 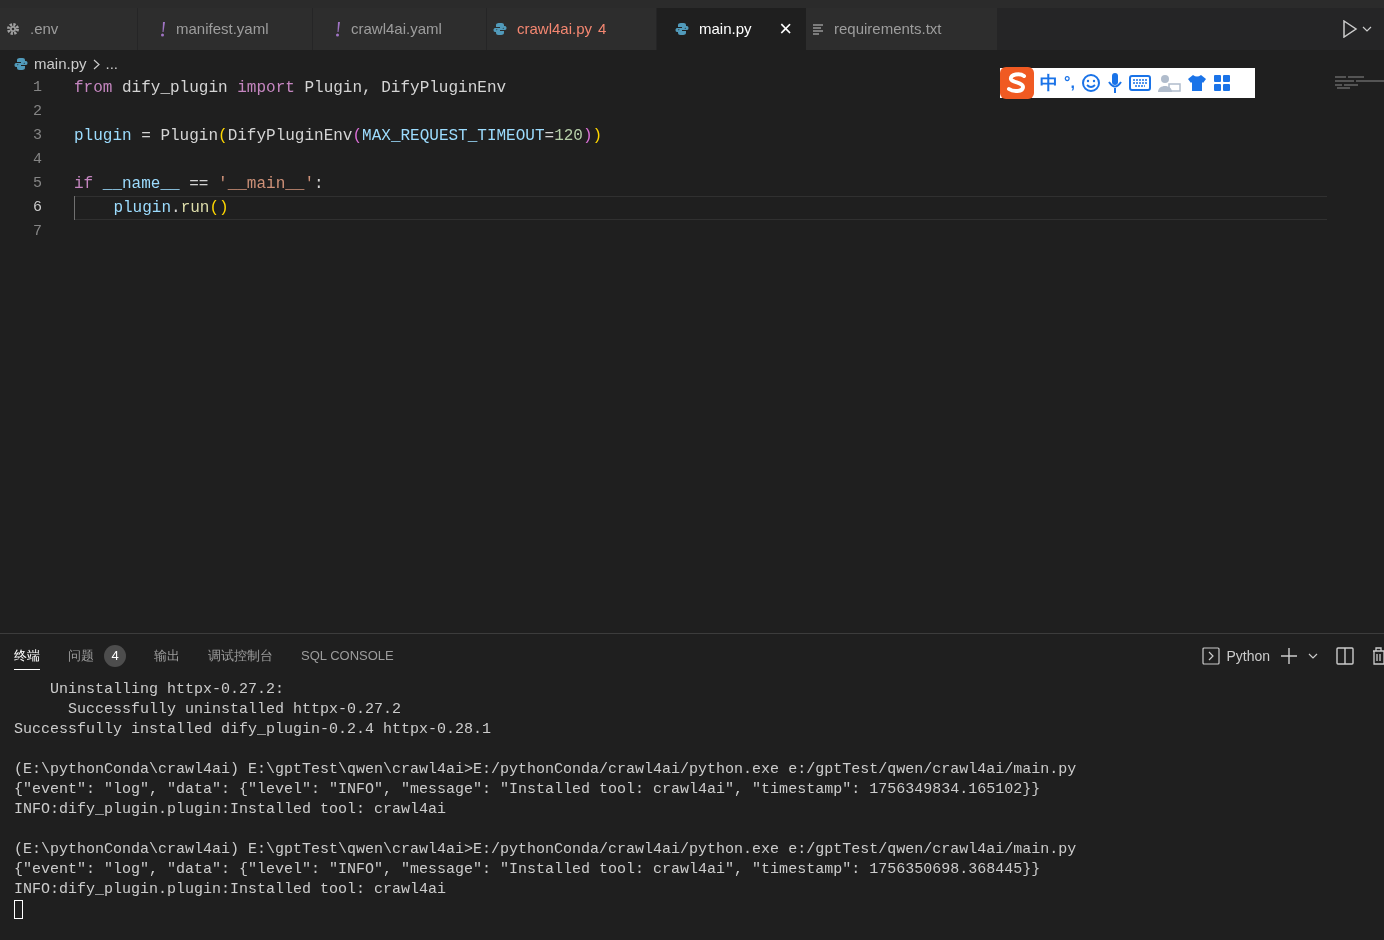 I want to click on chevron-right-icon, so click(x=96, y=64).